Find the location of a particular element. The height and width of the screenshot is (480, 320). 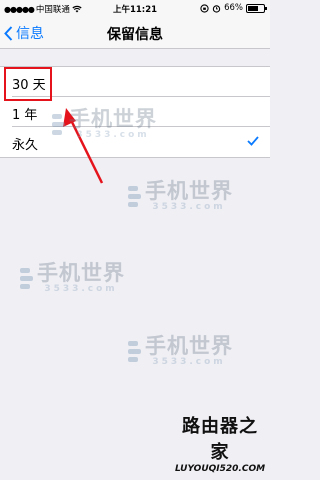

annotation-arrow is located at coordinates (83, 146).